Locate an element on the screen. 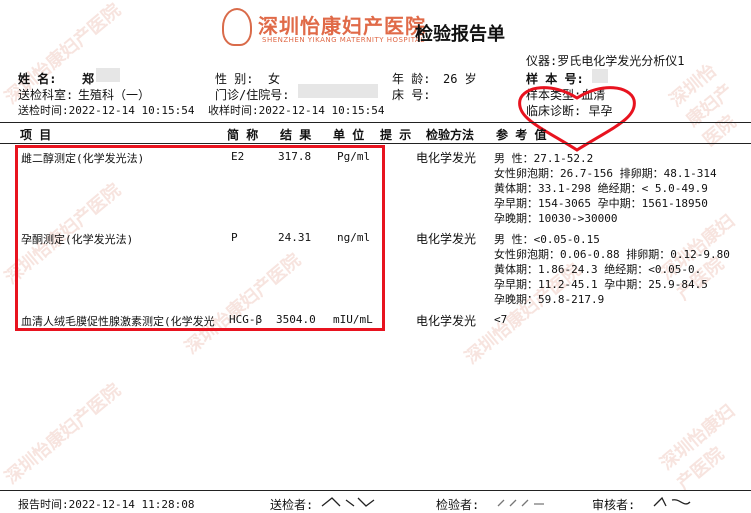  sender-label: 送检者: is located at coordinates (292, 505).